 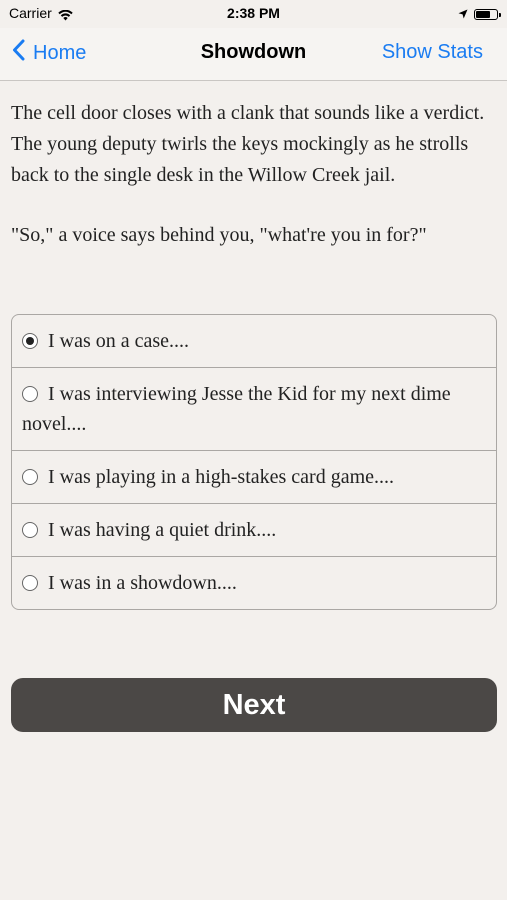 What do you see at coordinates (483, 14) in the screenshot?
I see `battery-fill` at bounding box center [483, 14].